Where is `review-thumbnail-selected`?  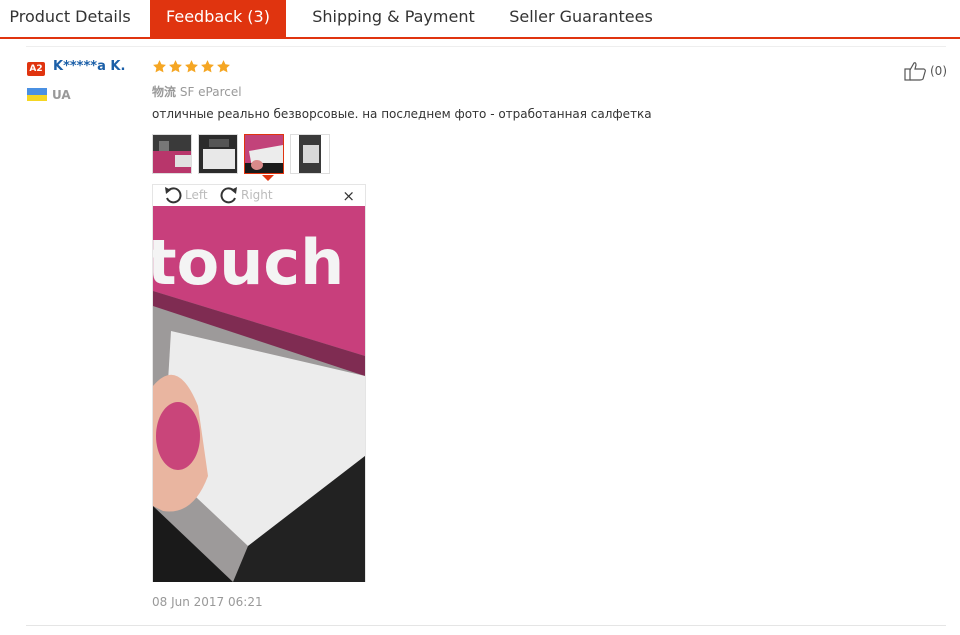 review-thumbnail-selected is located at coordinates (264, 154).